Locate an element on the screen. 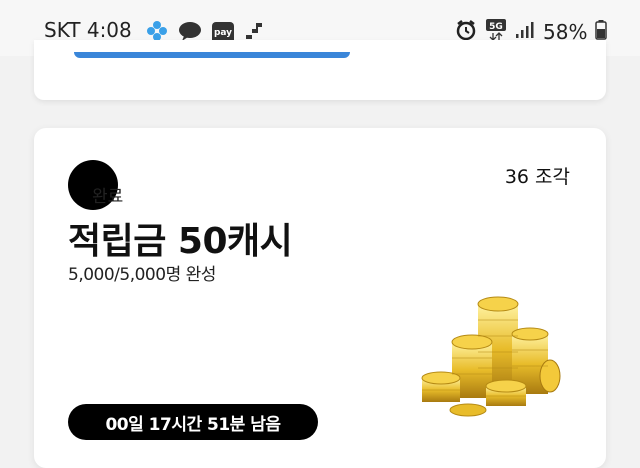  coins-illustration is located at coordinates (491, 355).